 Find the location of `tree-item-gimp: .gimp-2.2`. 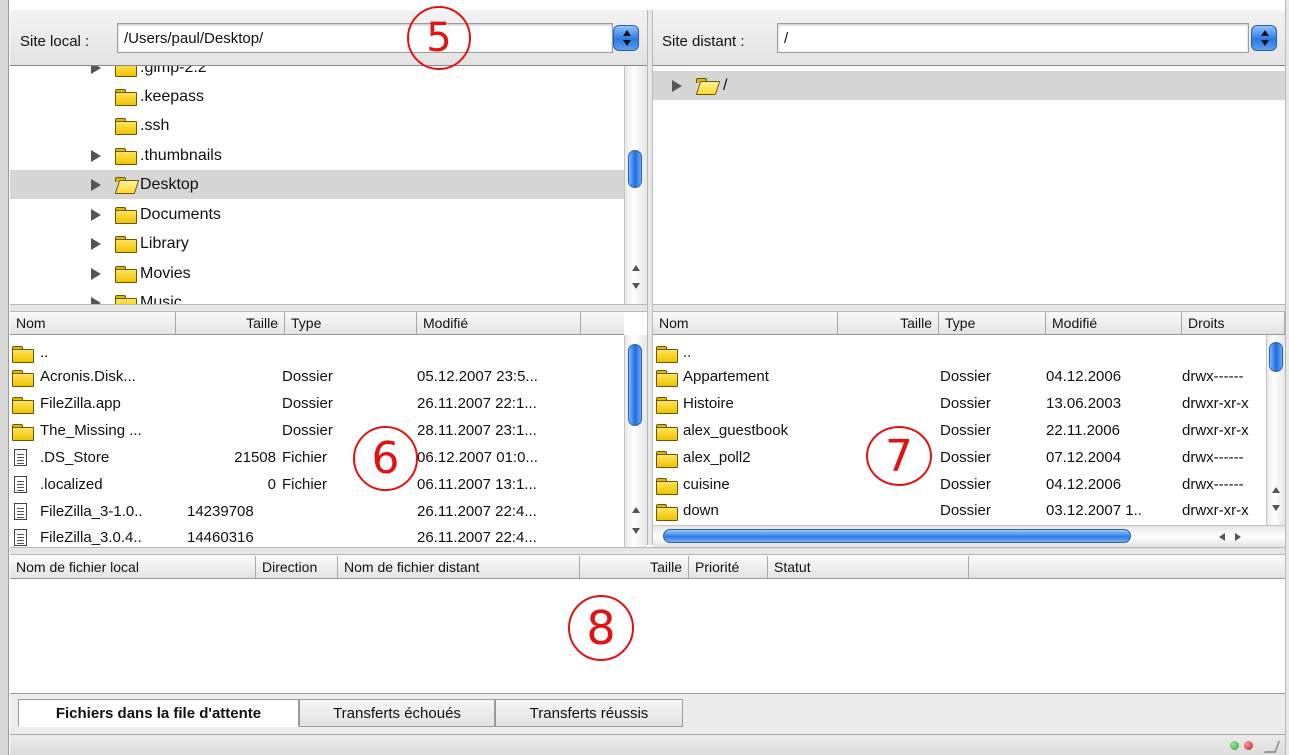

tree-item-gimp: .gimp-2.2 is located at coordinates (317, 74).